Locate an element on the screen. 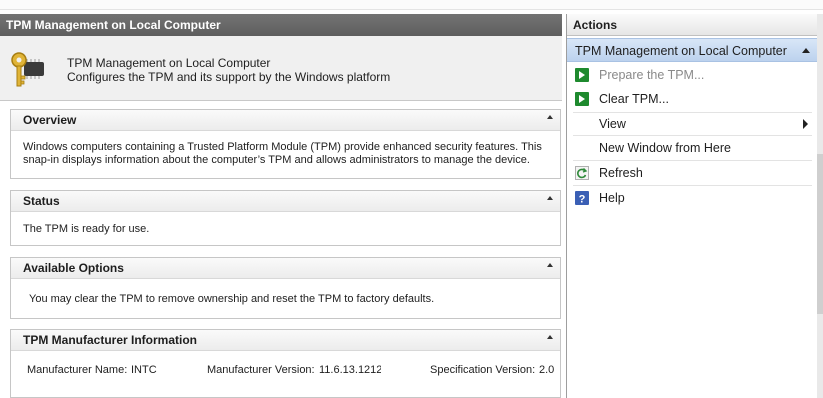  manufacturer-name-label: Manufacturer Name: is located at coordinates (77, 370).